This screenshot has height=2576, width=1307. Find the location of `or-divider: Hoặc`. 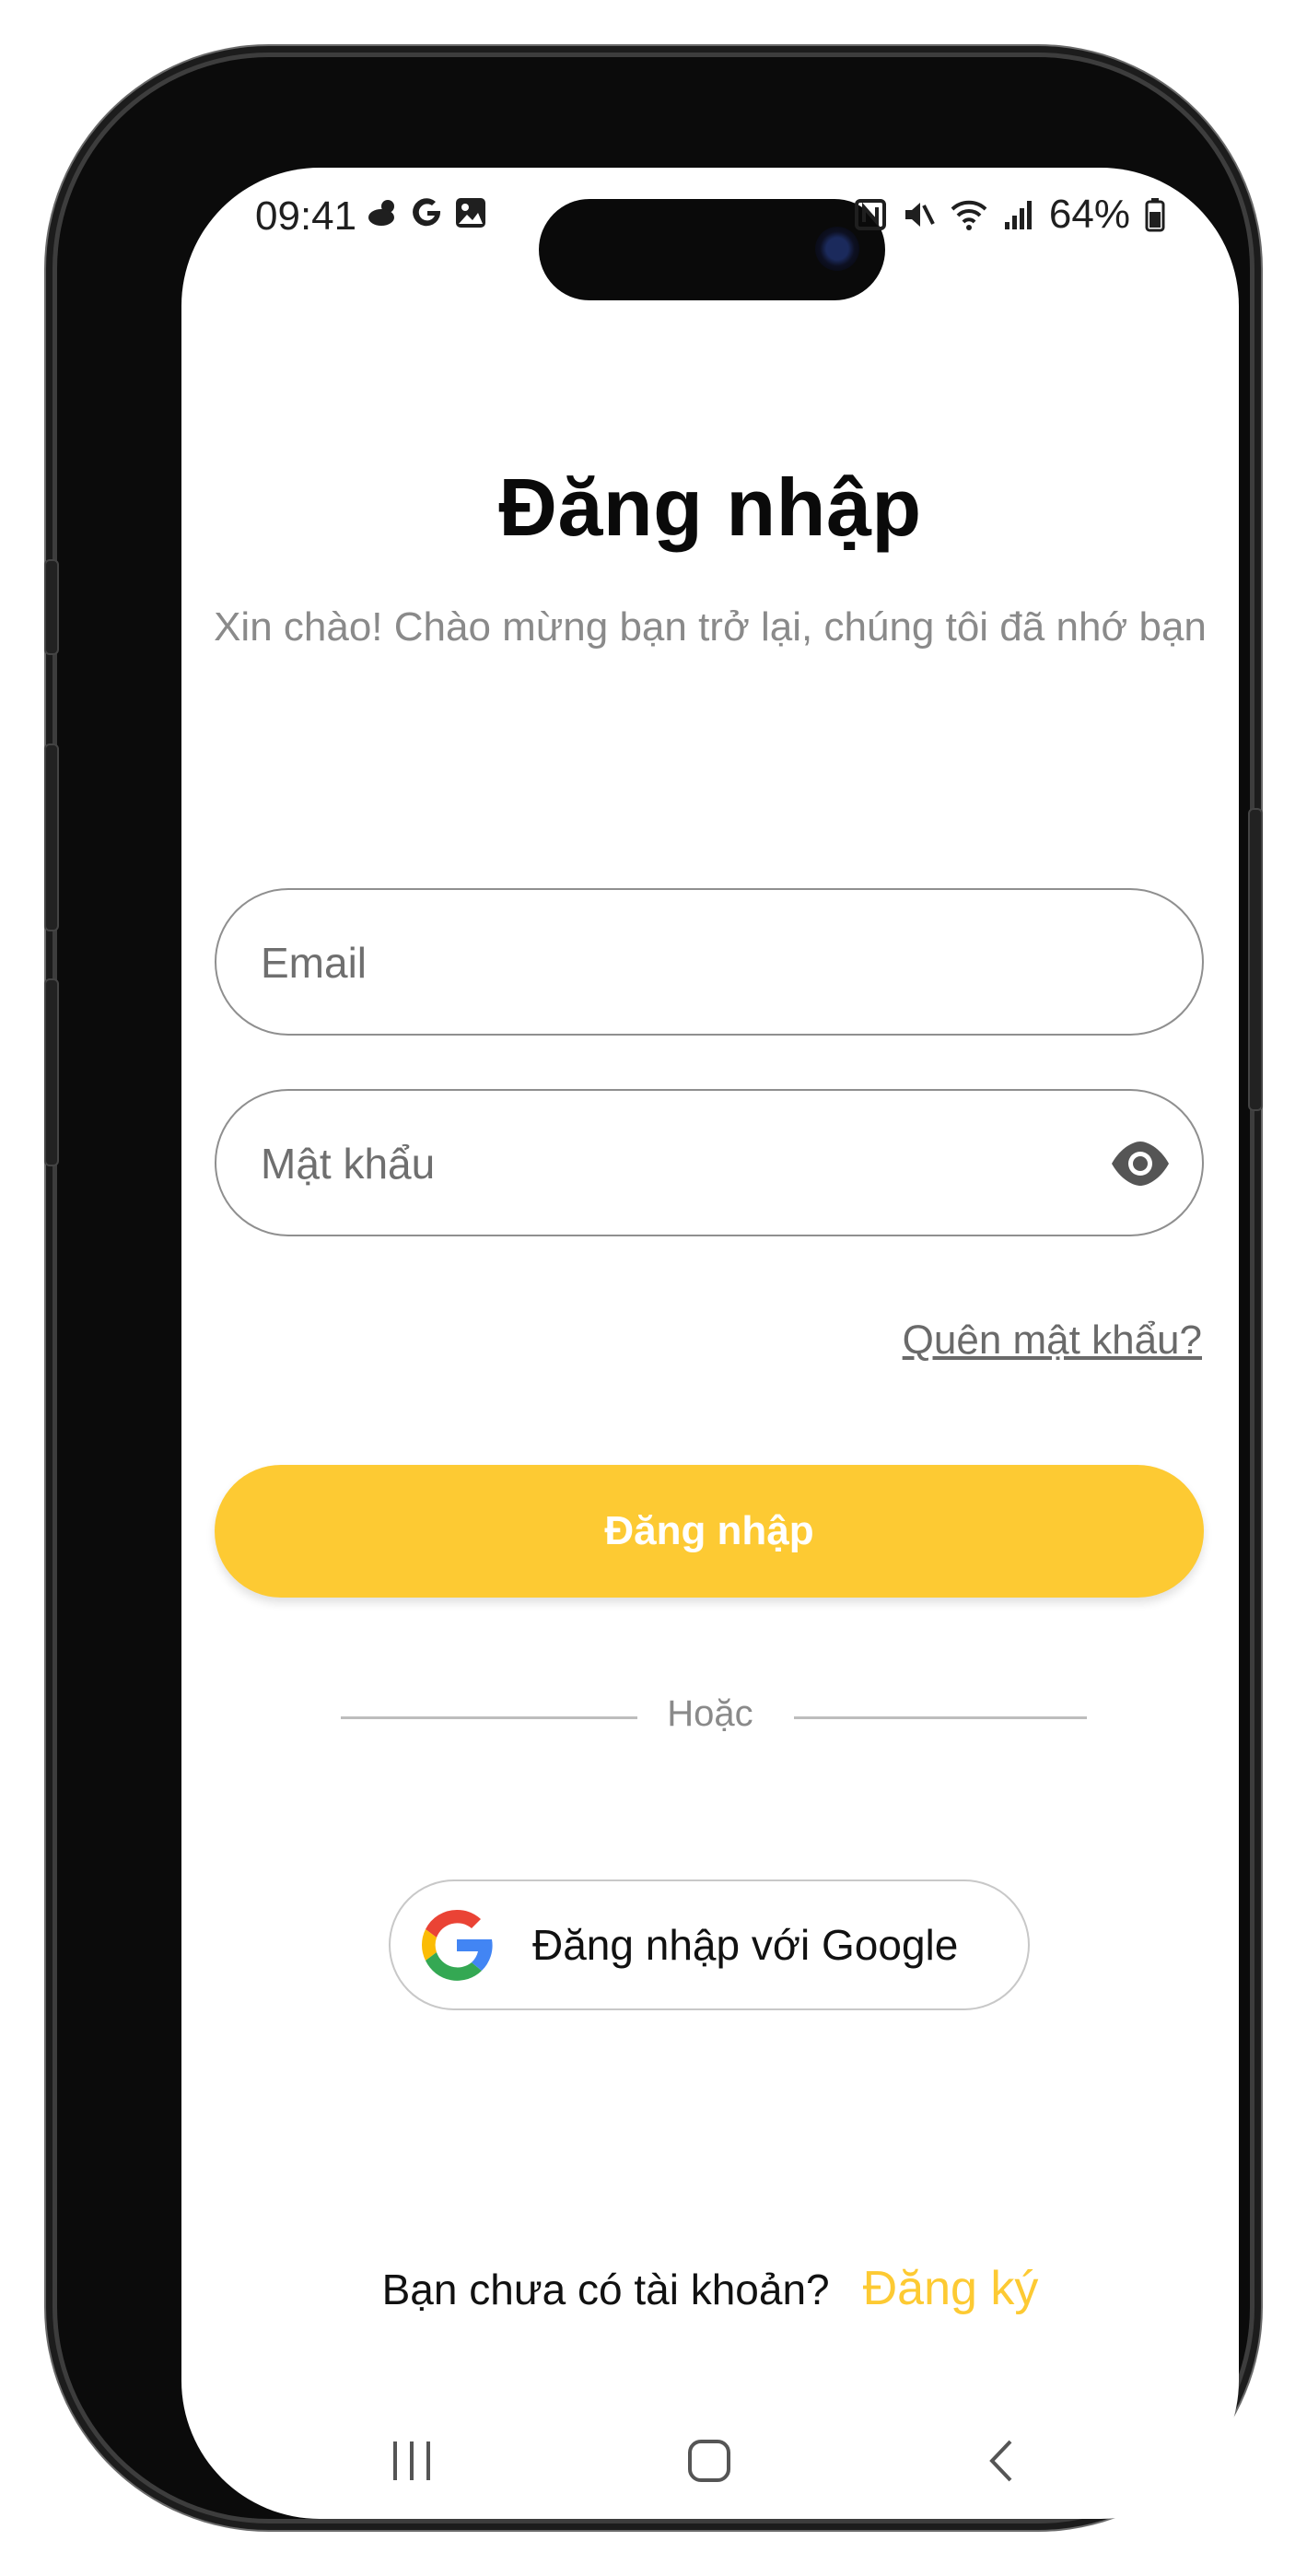

or-divider: Hoặc is located at coordinates (710, 1717).